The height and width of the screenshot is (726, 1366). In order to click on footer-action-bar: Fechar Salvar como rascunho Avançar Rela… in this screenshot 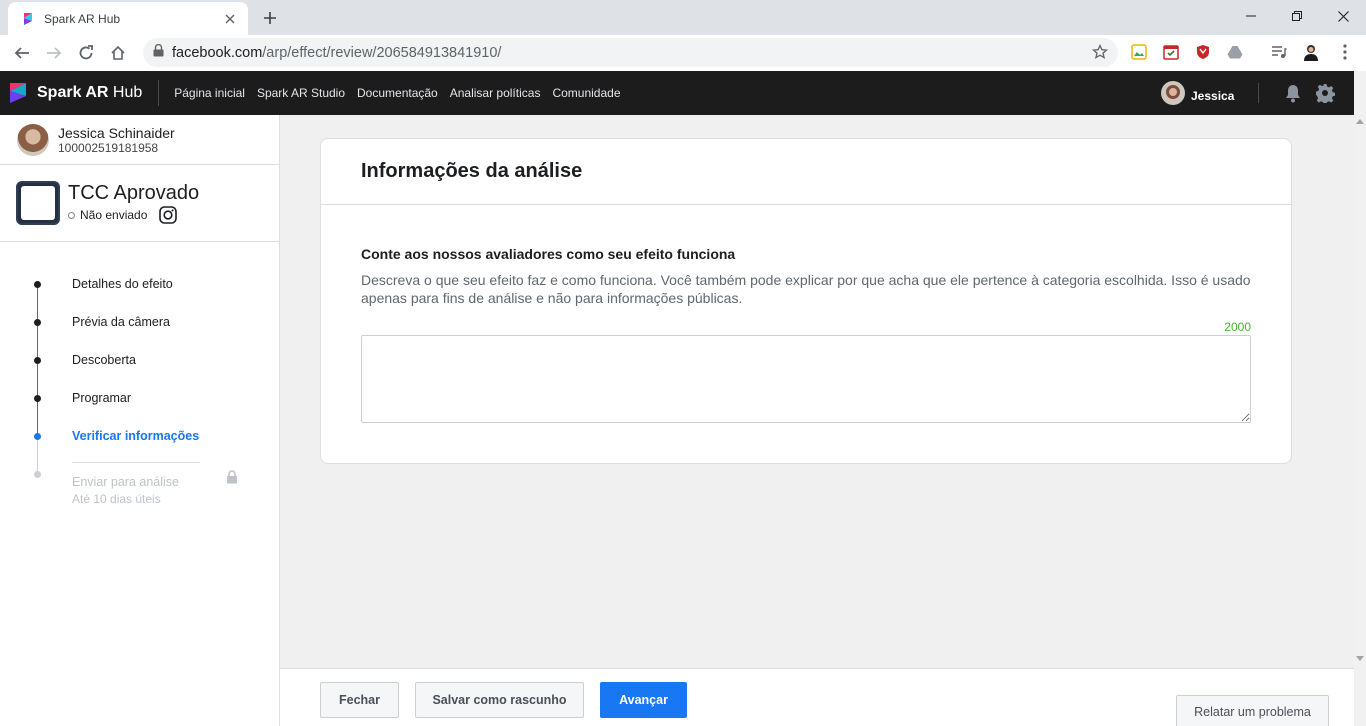, I will do `click(817, 697)`.